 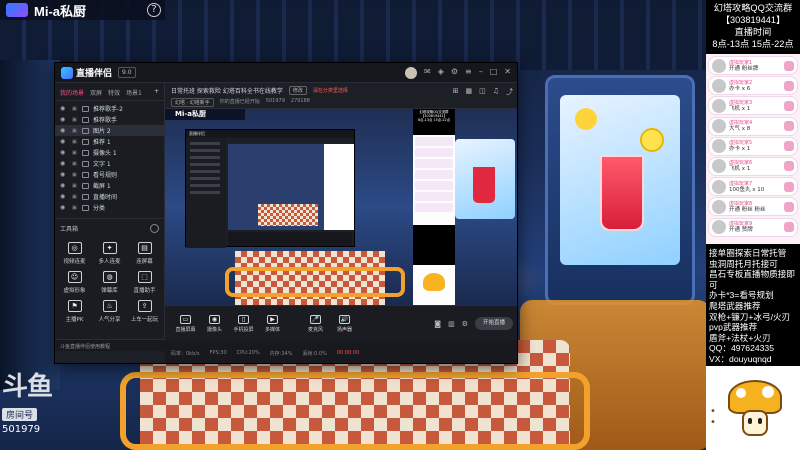 I want to click on source-label: 图片 2, so click(x=102, y=131).